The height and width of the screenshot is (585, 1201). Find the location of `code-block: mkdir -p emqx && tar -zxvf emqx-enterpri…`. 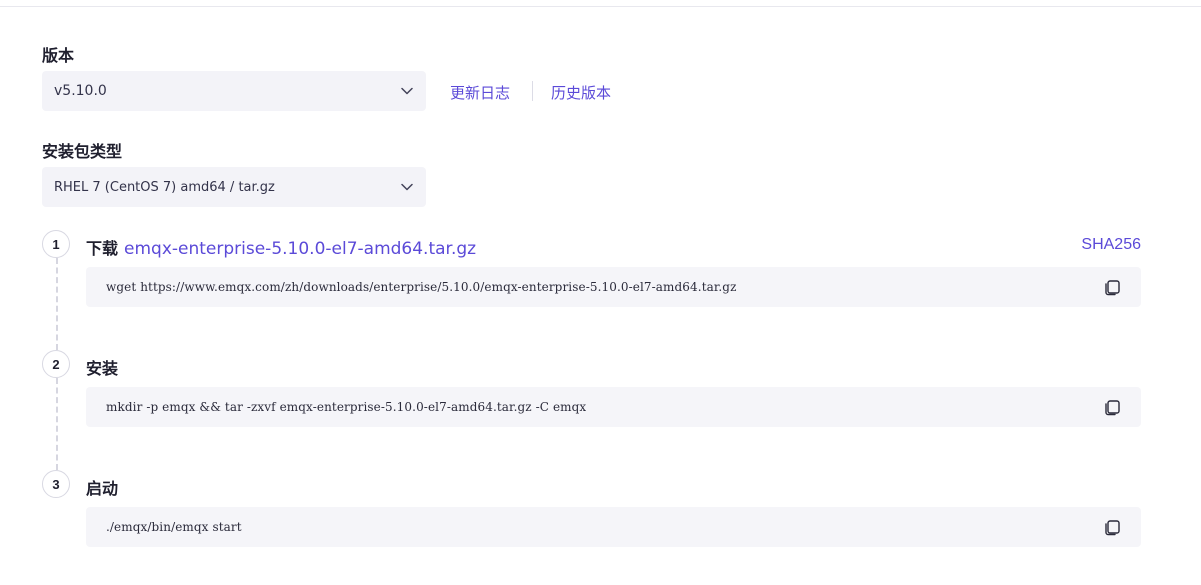

code-block: mkdir -p emqx && tar -zxvf emqx-enterpri… is located at coordinates (613, 407).